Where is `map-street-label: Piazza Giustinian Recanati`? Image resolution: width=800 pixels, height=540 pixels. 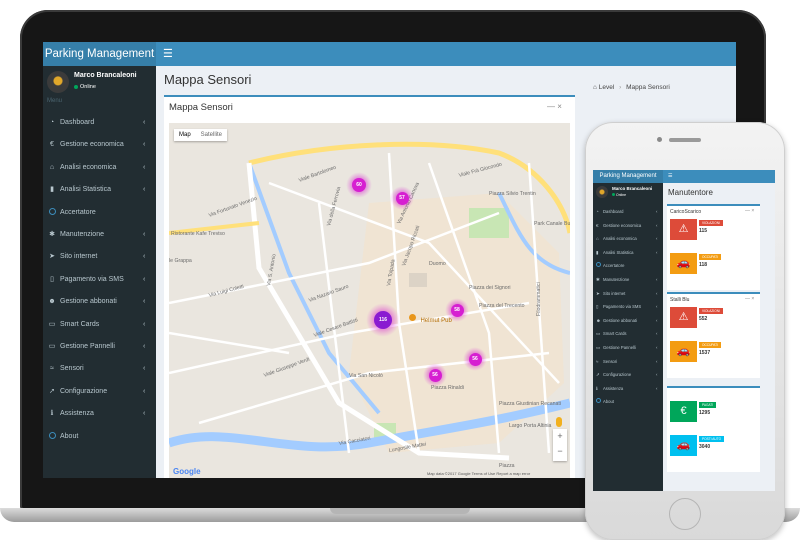
map-street-label: Piazza Giustinian Recanati is located at coordinates (530, 404).